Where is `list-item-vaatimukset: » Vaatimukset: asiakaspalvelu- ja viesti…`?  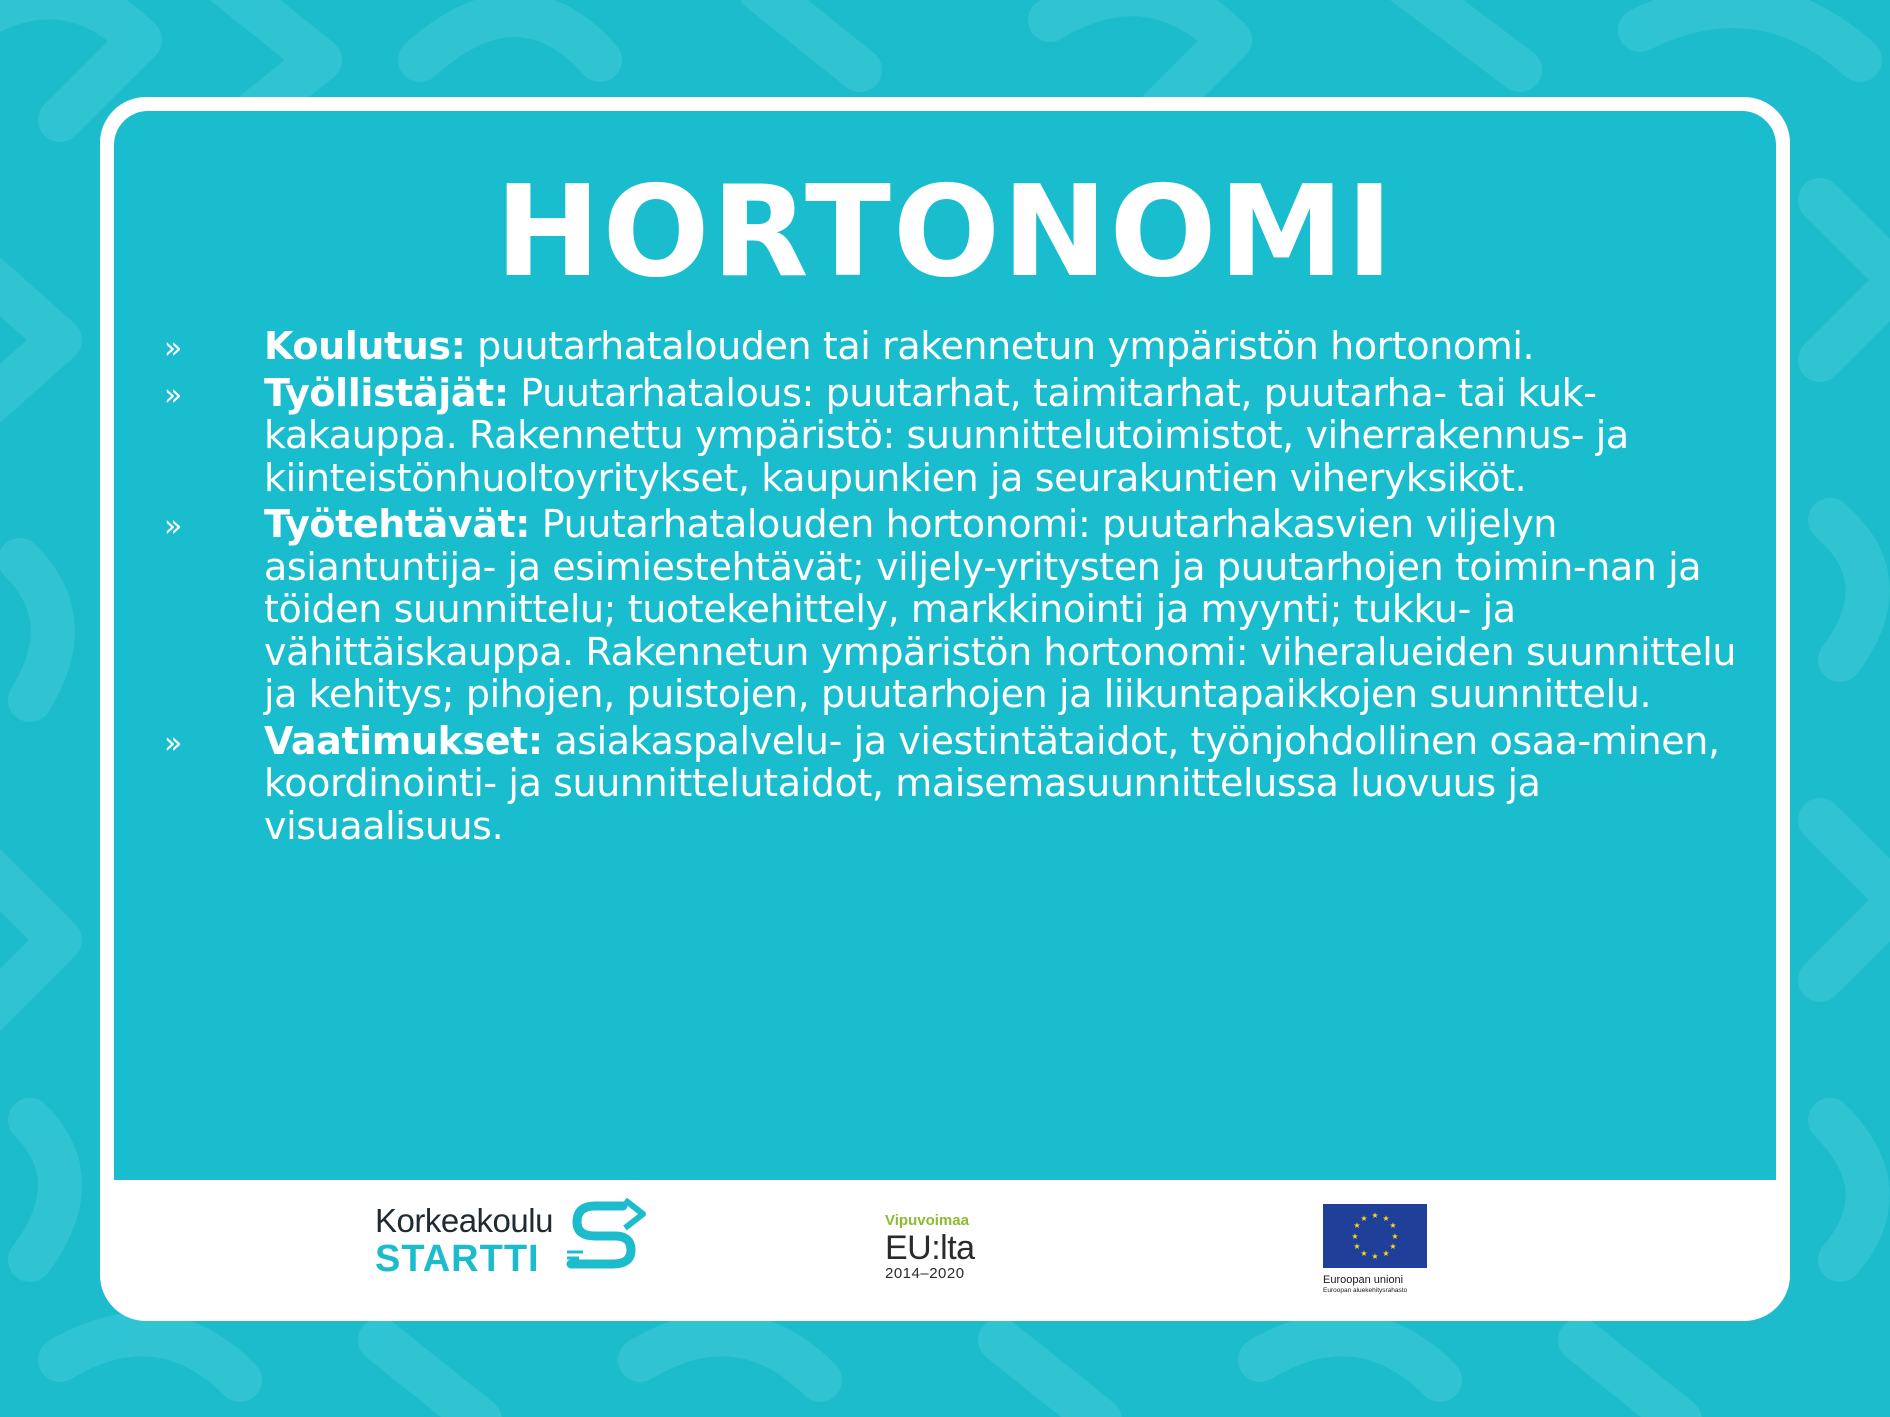 list-item-vaatimukset: » Vaatimukset: asiakaspalvelu- ja viesti… is located at coordinates (952, 783).